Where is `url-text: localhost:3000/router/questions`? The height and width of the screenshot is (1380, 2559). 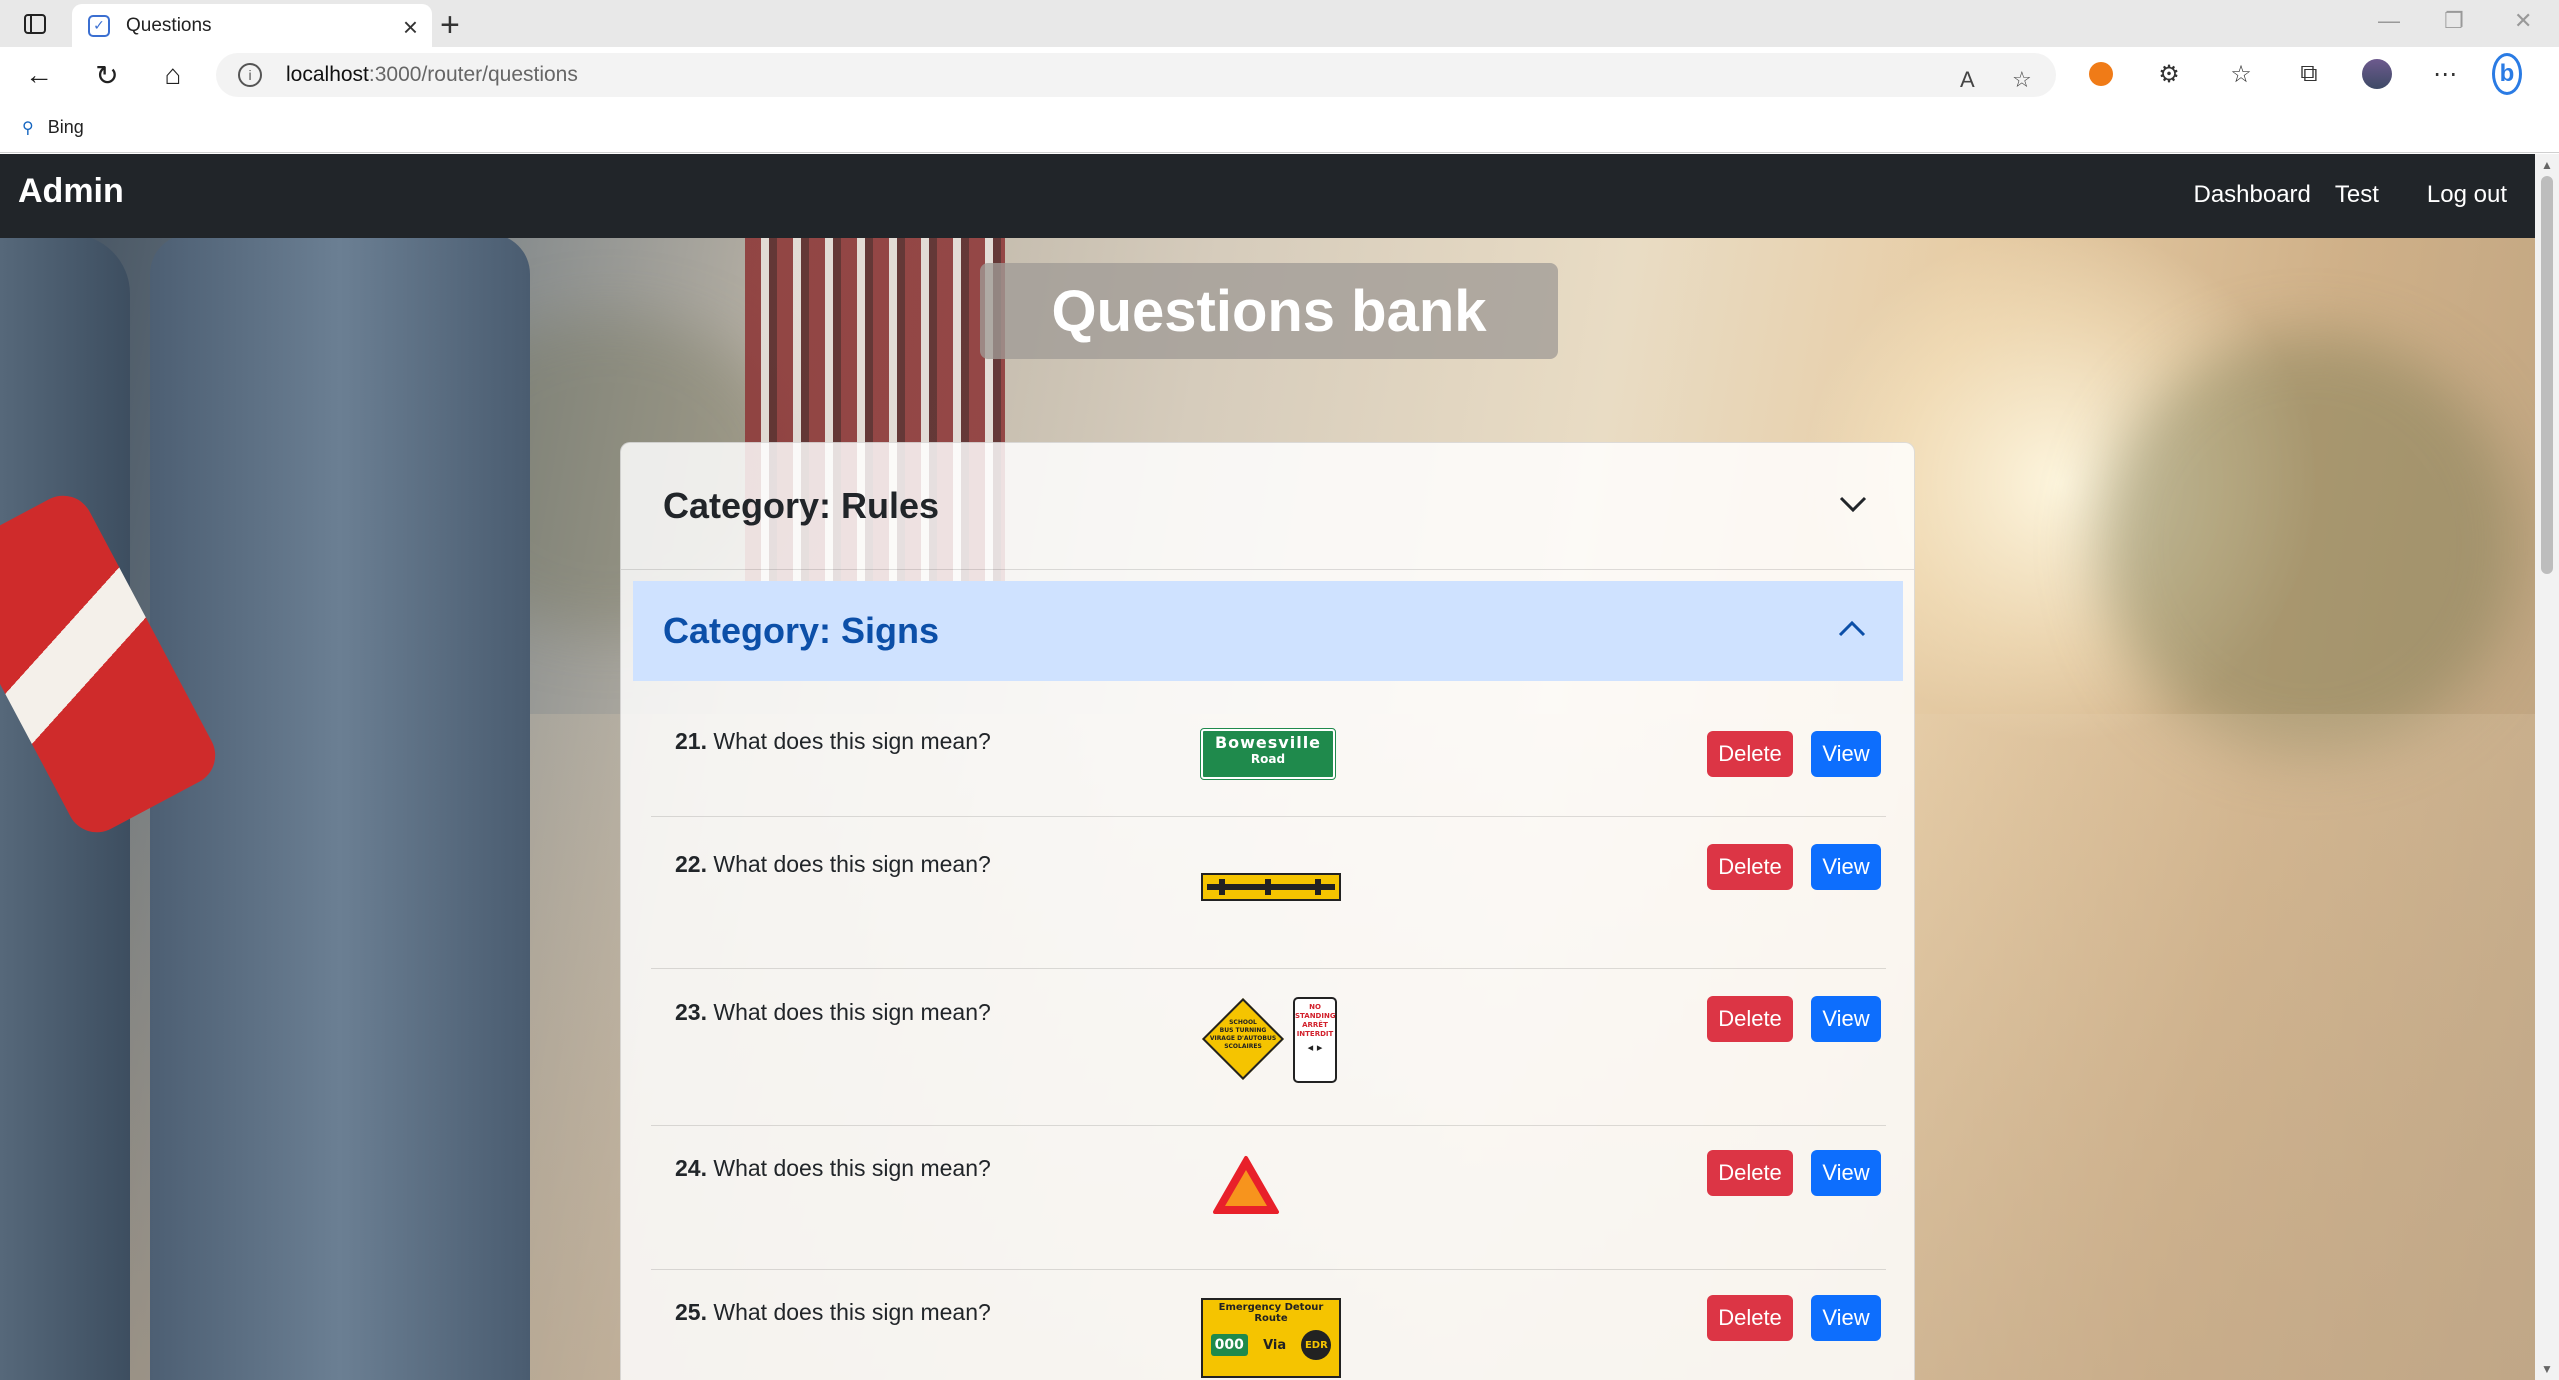
url-text: localhost:3000/router/questions is located at coordinates (432, 75).